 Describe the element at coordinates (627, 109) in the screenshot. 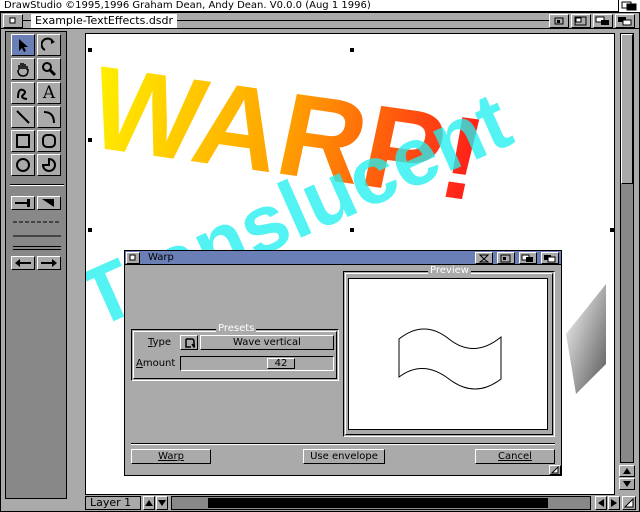

I see `vertical-scroll-knob` at that location.